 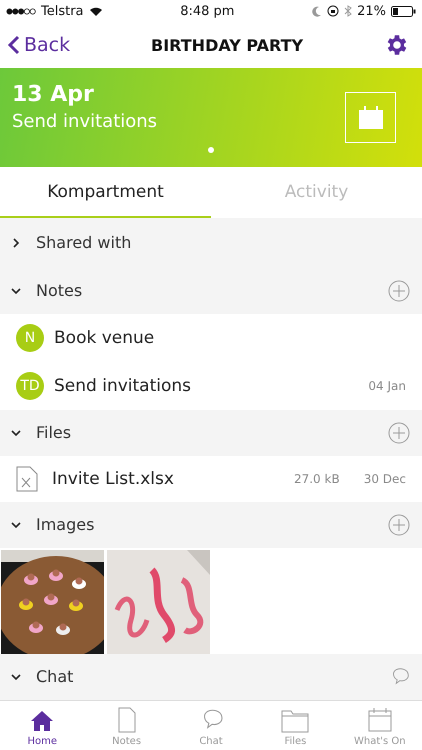 I want to click on back-link: Back, so click(x=39, y=45).